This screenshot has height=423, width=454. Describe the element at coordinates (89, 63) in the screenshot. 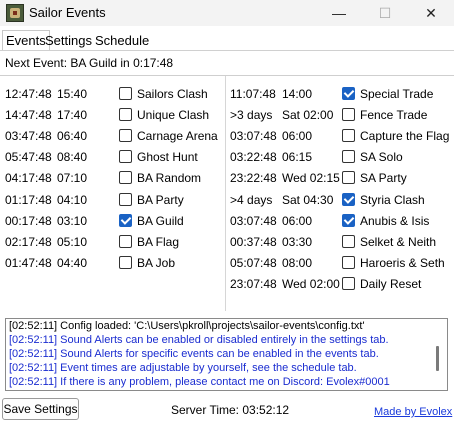

I see `next-event-label: Next Event: BA Guild in 0:17:48` at that location.